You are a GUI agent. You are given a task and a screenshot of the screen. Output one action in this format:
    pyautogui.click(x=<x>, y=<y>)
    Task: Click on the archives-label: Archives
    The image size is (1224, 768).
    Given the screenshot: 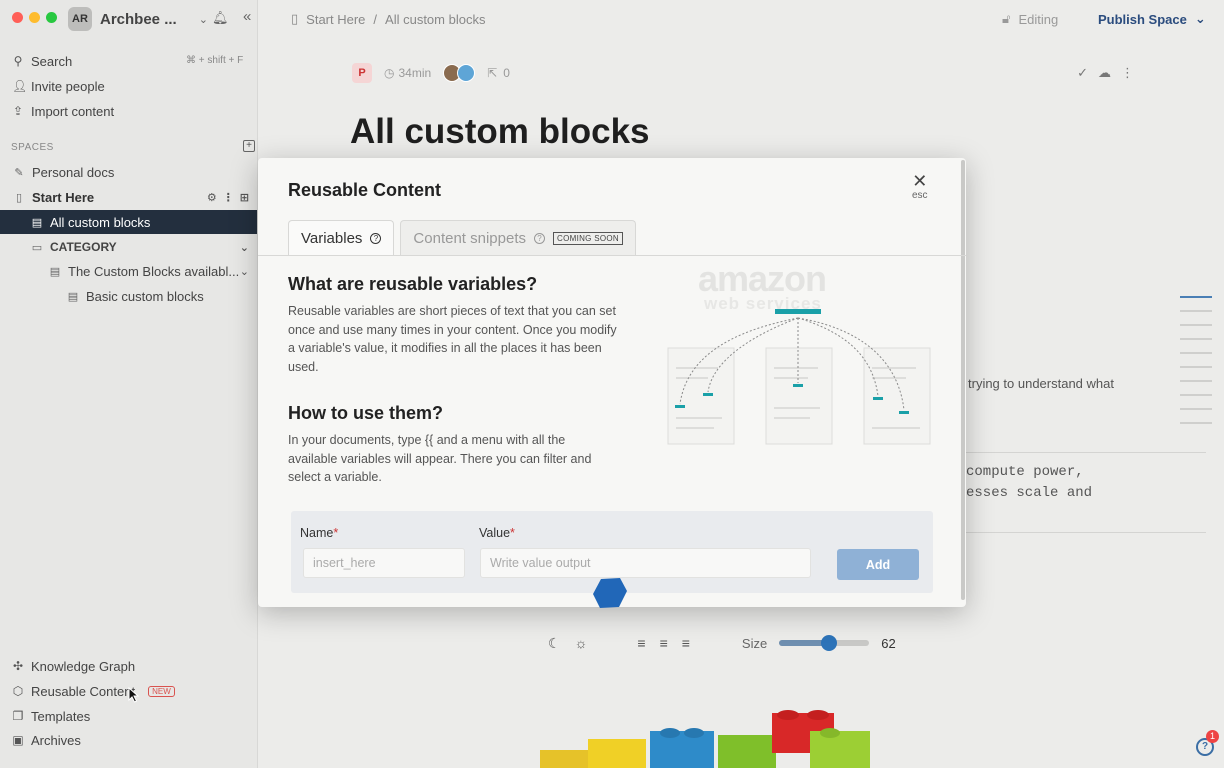 What is the action you would take?
    pyautogui.click(x=56, y=740)
    